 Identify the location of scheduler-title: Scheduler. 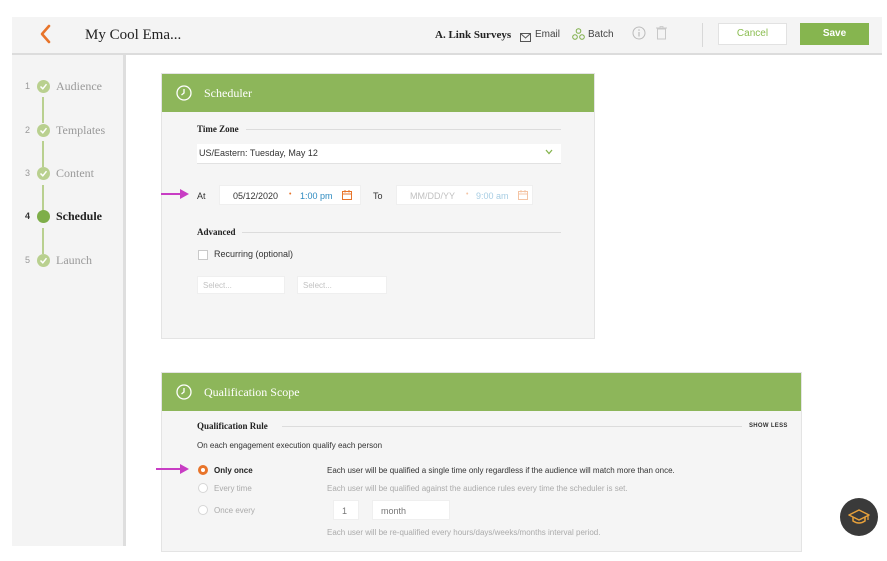
(228, 93).